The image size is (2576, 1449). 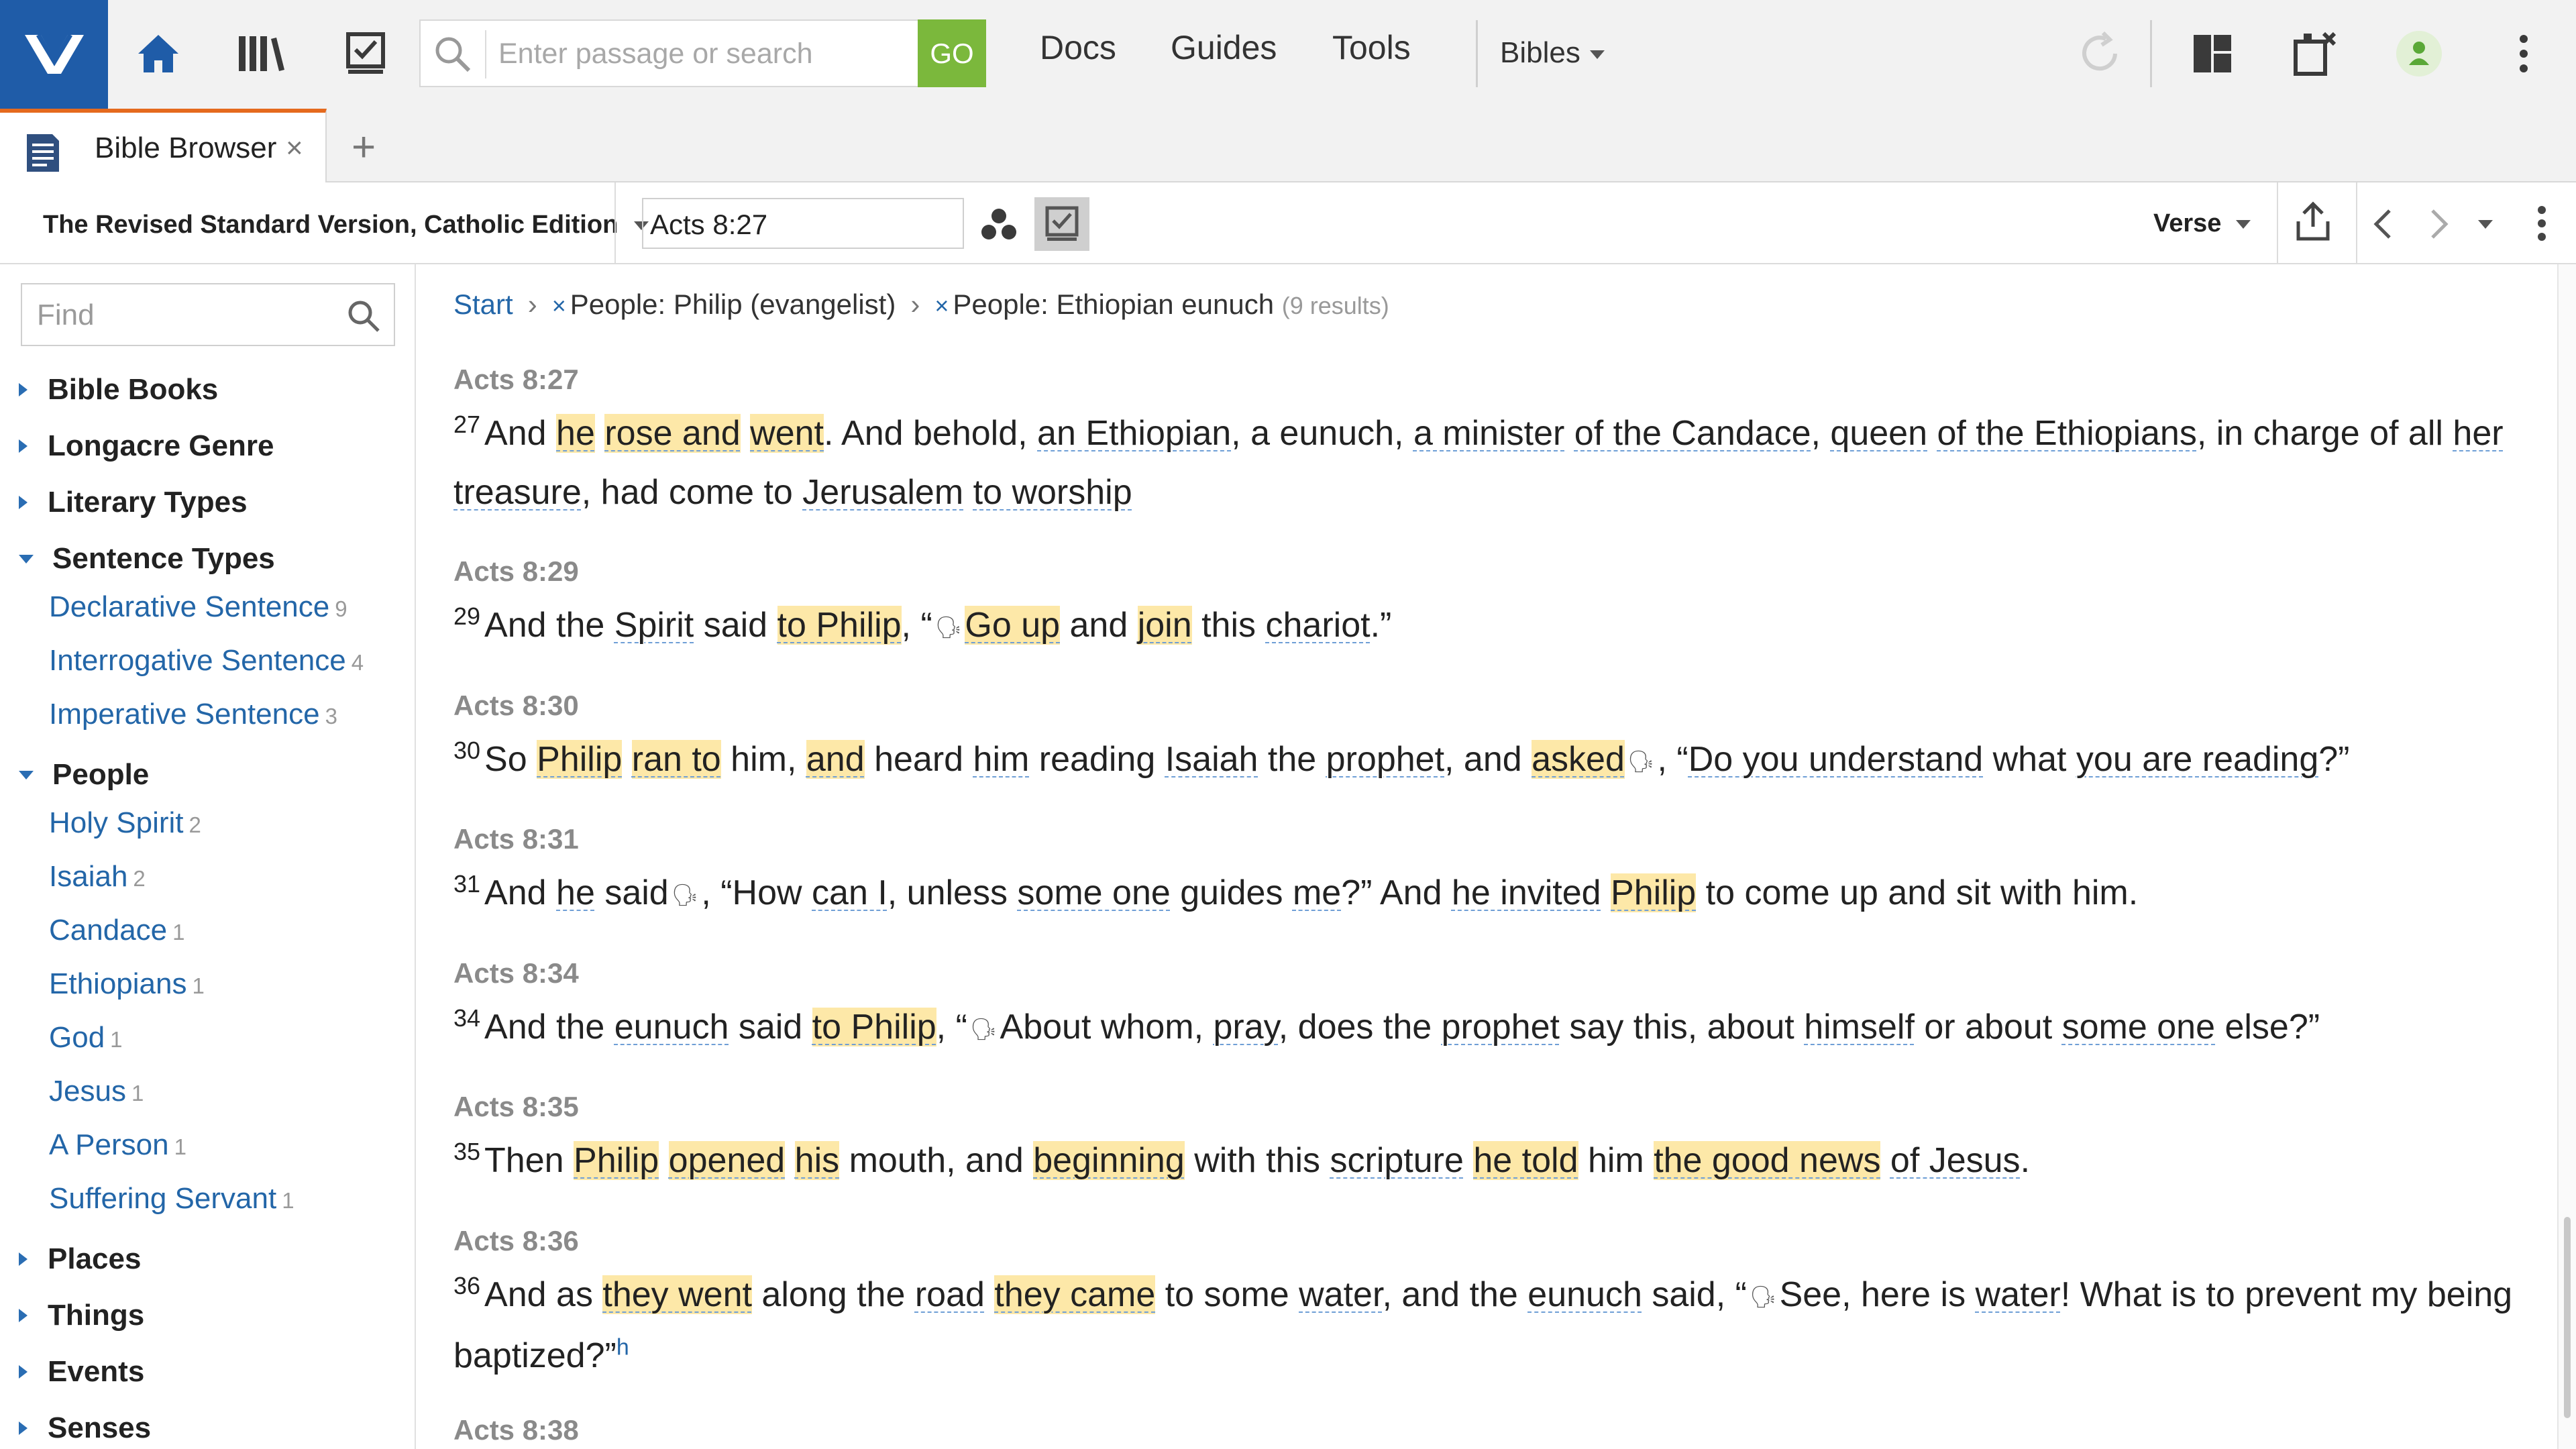 I want to click on highlighted-word: join, so click(x=1164, y=625).